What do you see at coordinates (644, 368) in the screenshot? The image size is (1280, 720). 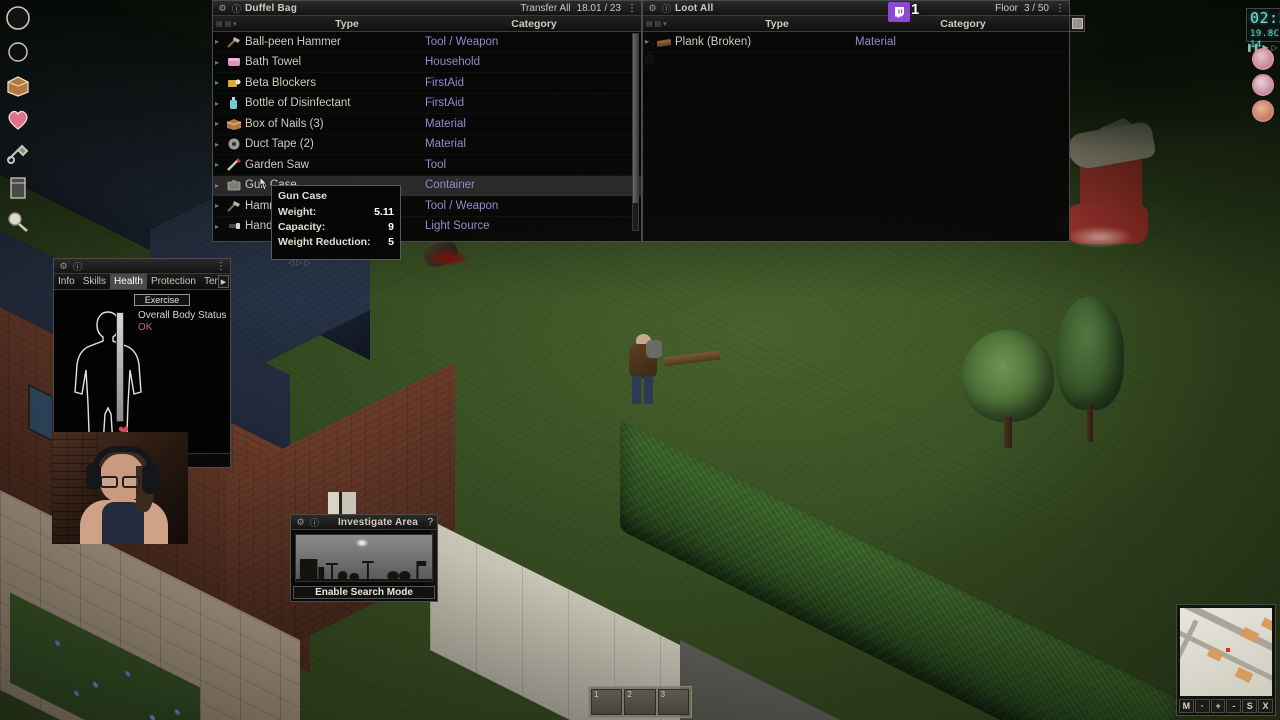 I see `player-character` at bounding box center [644, 368].